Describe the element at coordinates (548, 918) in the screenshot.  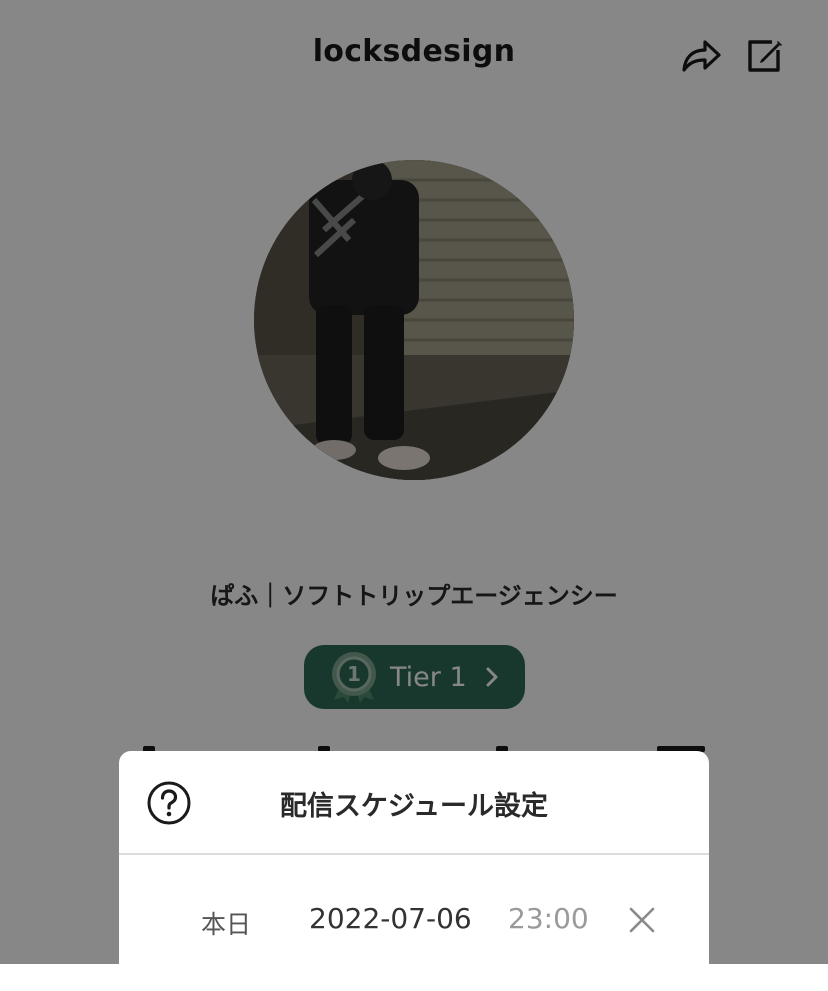
I see `schedule-time-field: 23:00` at that location.